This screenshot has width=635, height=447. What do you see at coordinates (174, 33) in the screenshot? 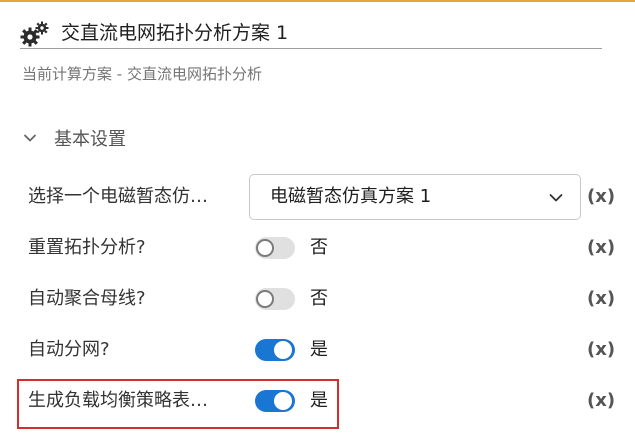
I see `scheme-title: 交直流电网拓扑分析方案 1` at bounding box center [174, 33].